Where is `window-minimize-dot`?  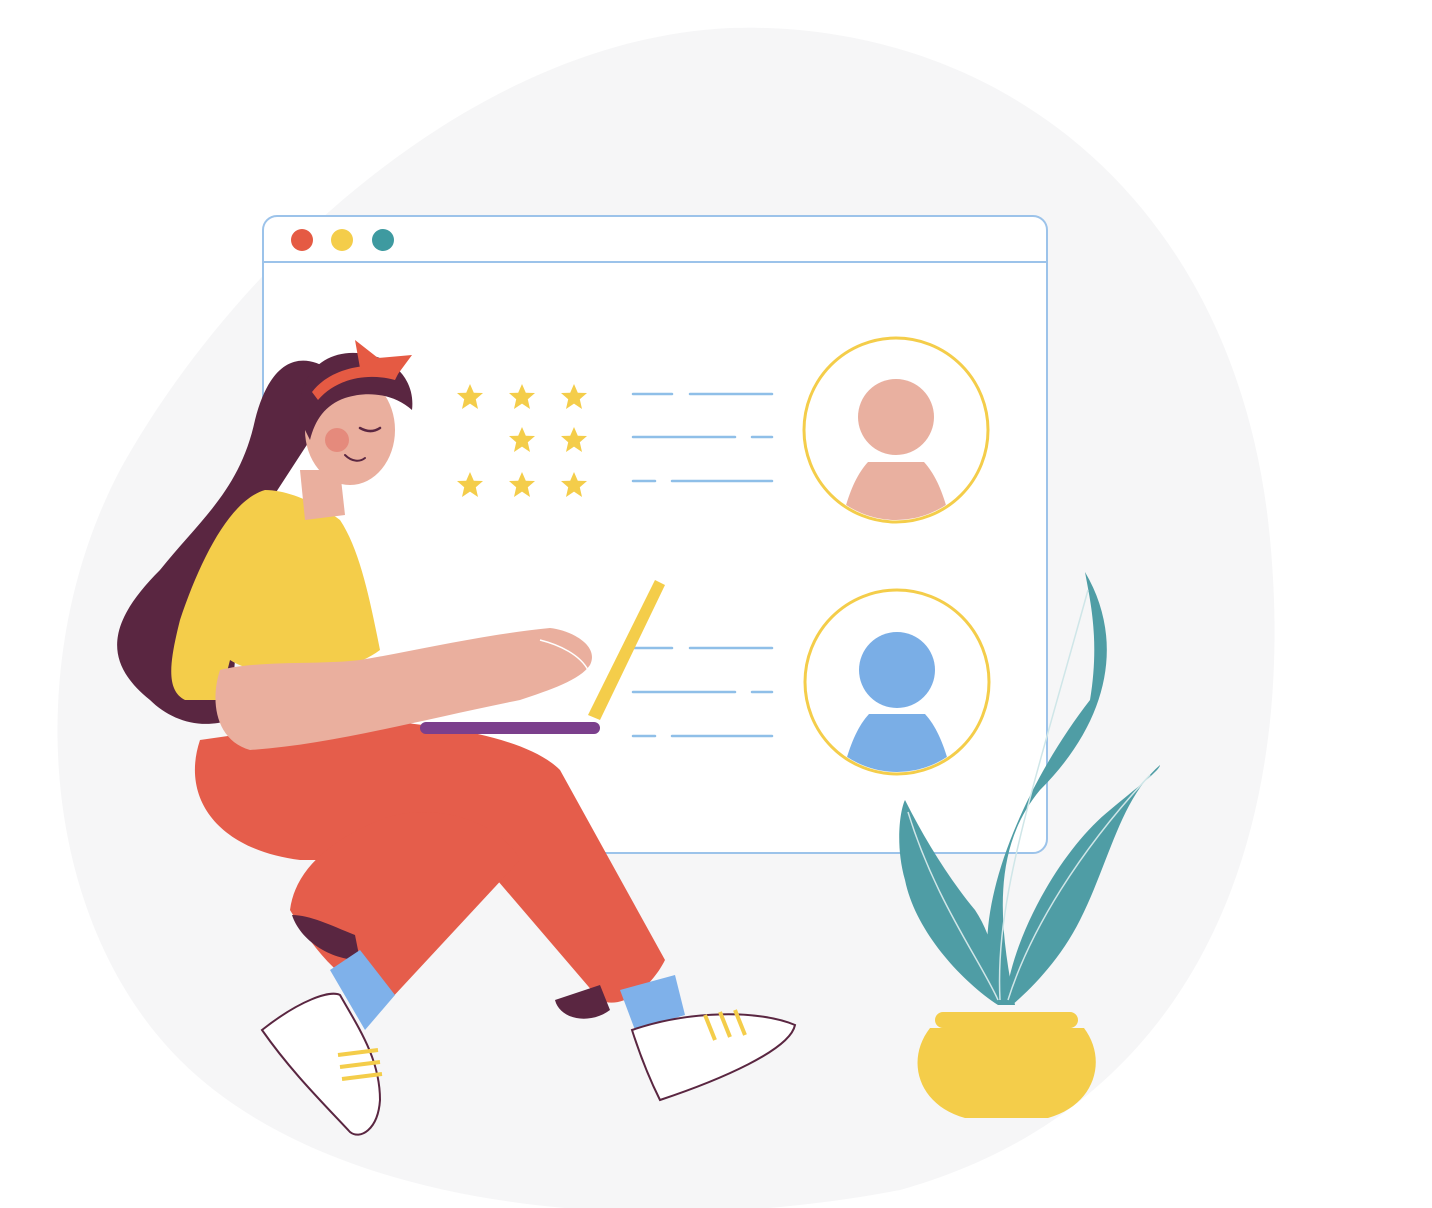
window-minimize-dot is located at coordinates (342, 240).